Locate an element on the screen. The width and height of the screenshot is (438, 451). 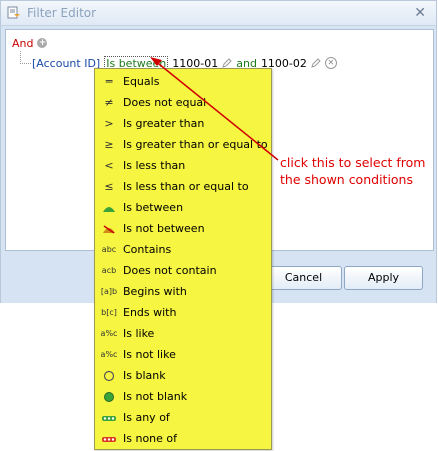
close-icon: ✕ is located at coordinates (420, 13).